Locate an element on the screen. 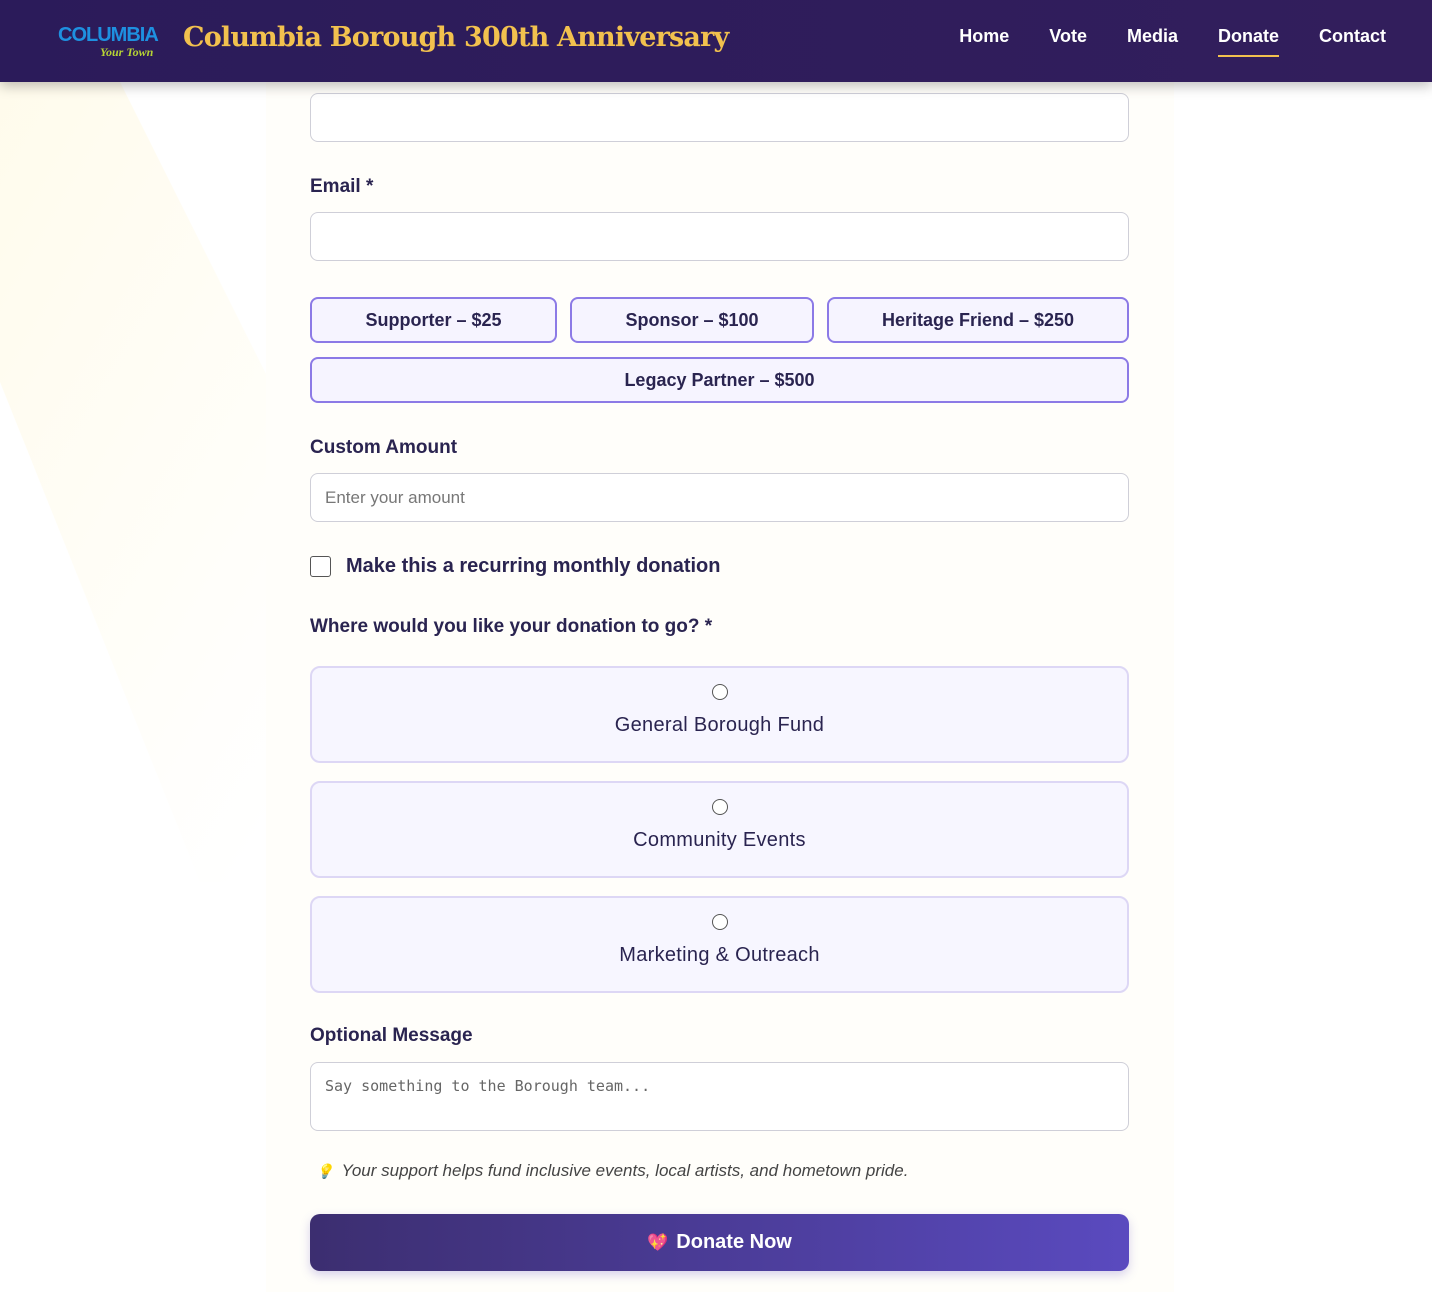  message-label: Optional Message is located at coordinates (391, 1035).